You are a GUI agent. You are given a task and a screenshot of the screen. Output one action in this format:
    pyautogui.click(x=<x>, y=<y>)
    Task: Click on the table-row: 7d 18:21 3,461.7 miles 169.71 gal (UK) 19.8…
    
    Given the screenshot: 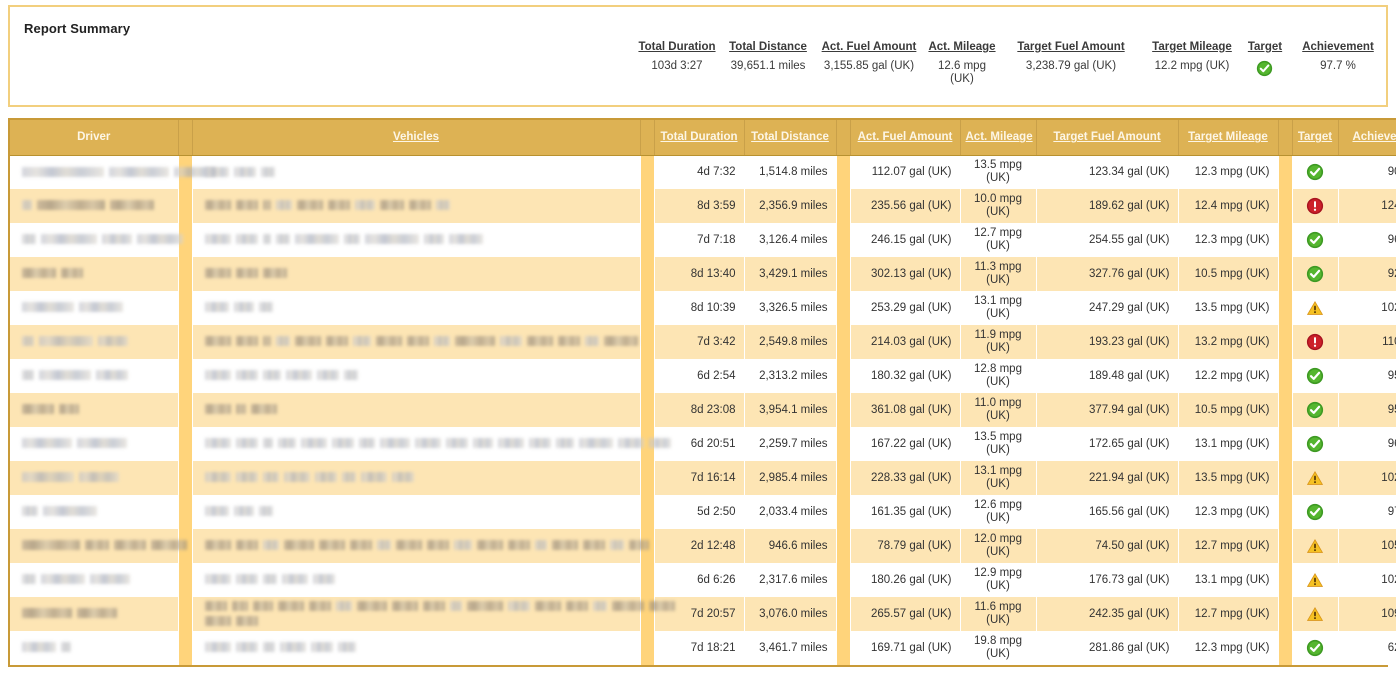 What is the action you would take?
    pyautogui.click(x=703, y=648)
    